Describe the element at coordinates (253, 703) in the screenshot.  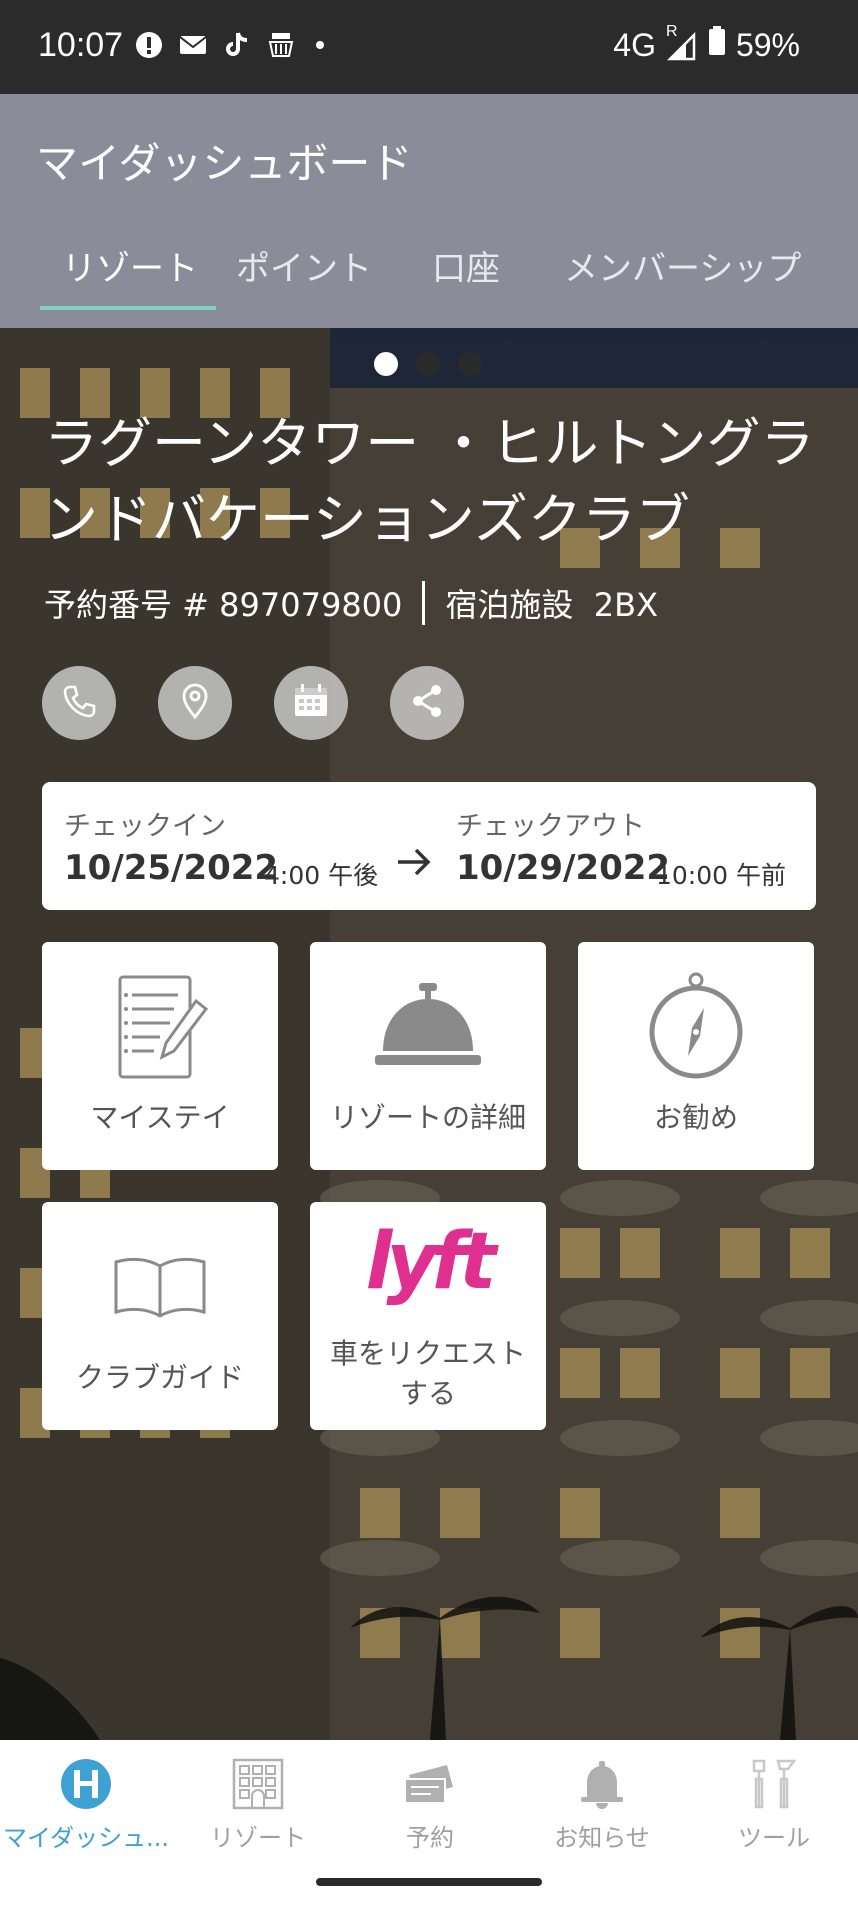
I see `quick-actions` at that location.